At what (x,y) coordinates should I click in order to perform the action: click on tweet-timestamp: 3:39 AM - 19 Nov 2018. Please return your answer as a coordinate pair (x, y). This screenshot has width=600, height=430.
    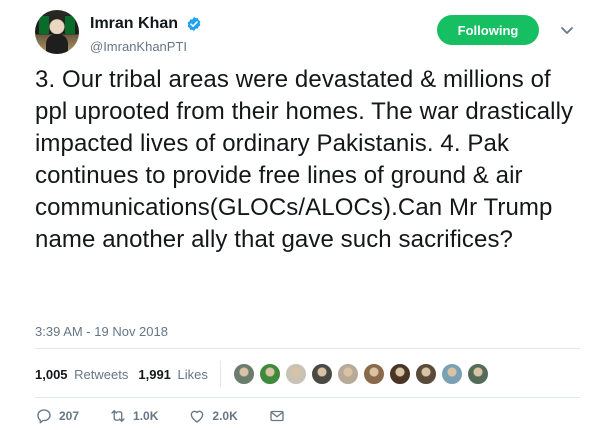
    Looking at the image, I should click on (101, 331).